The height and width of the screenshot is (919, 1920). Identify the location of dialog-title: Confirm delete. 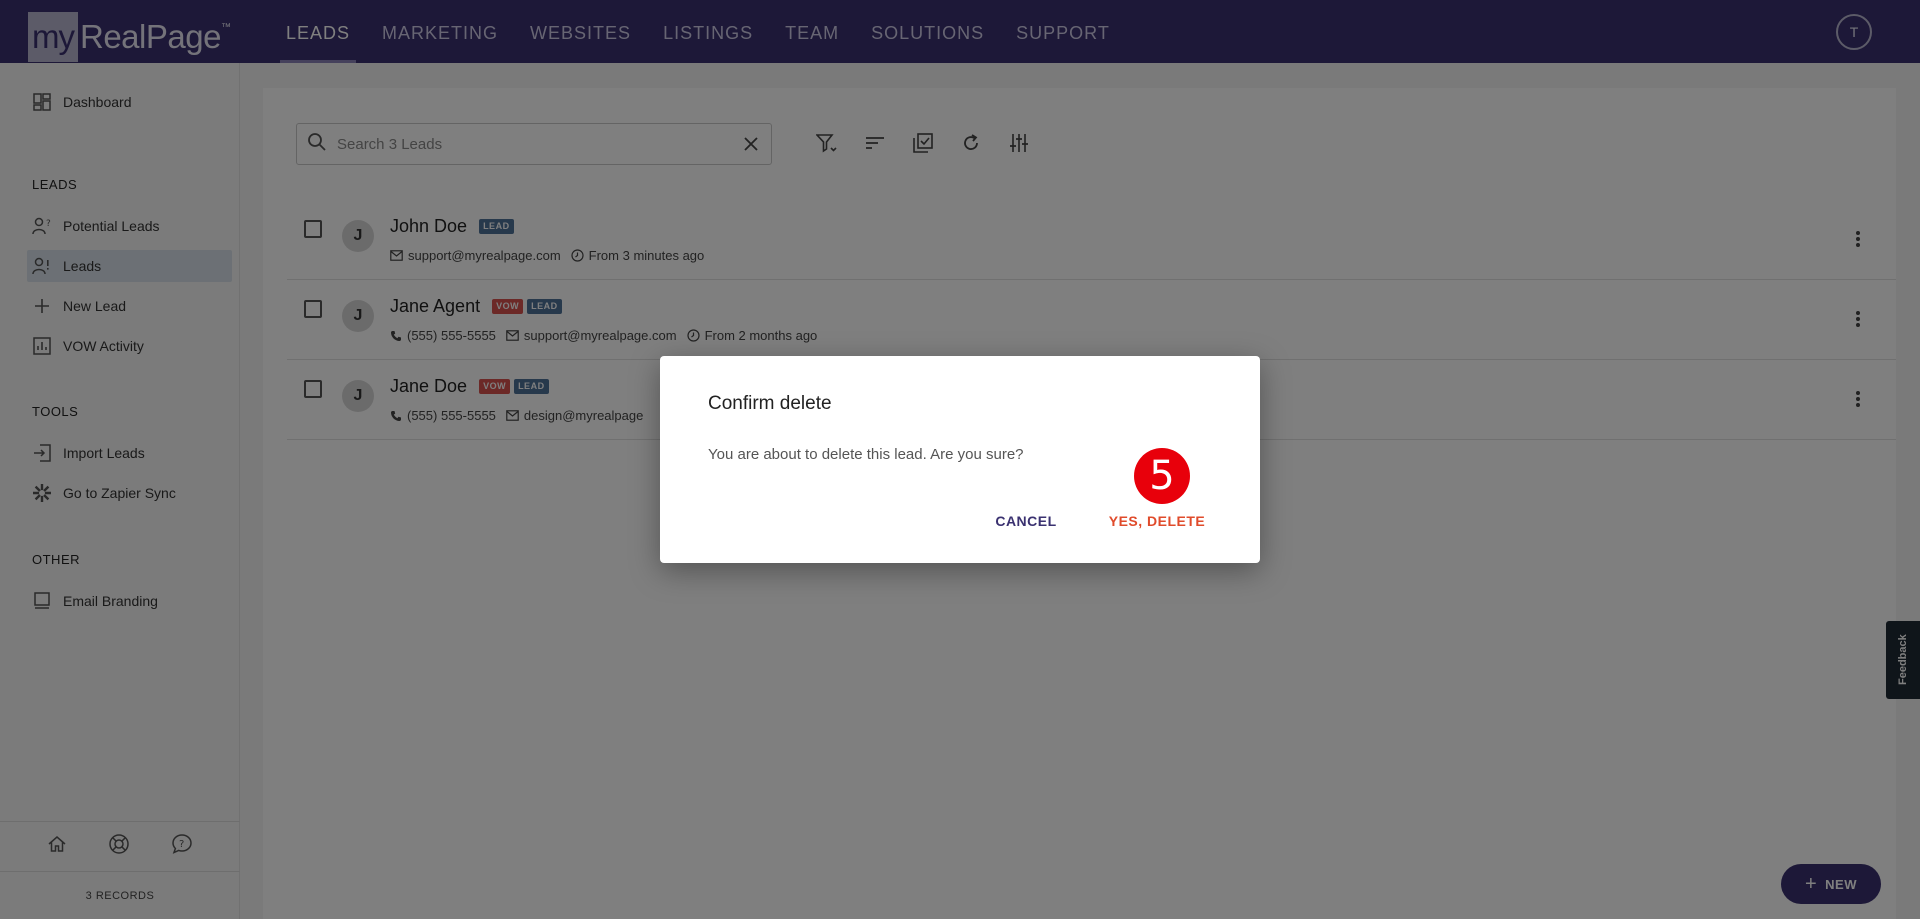
(770, 403).